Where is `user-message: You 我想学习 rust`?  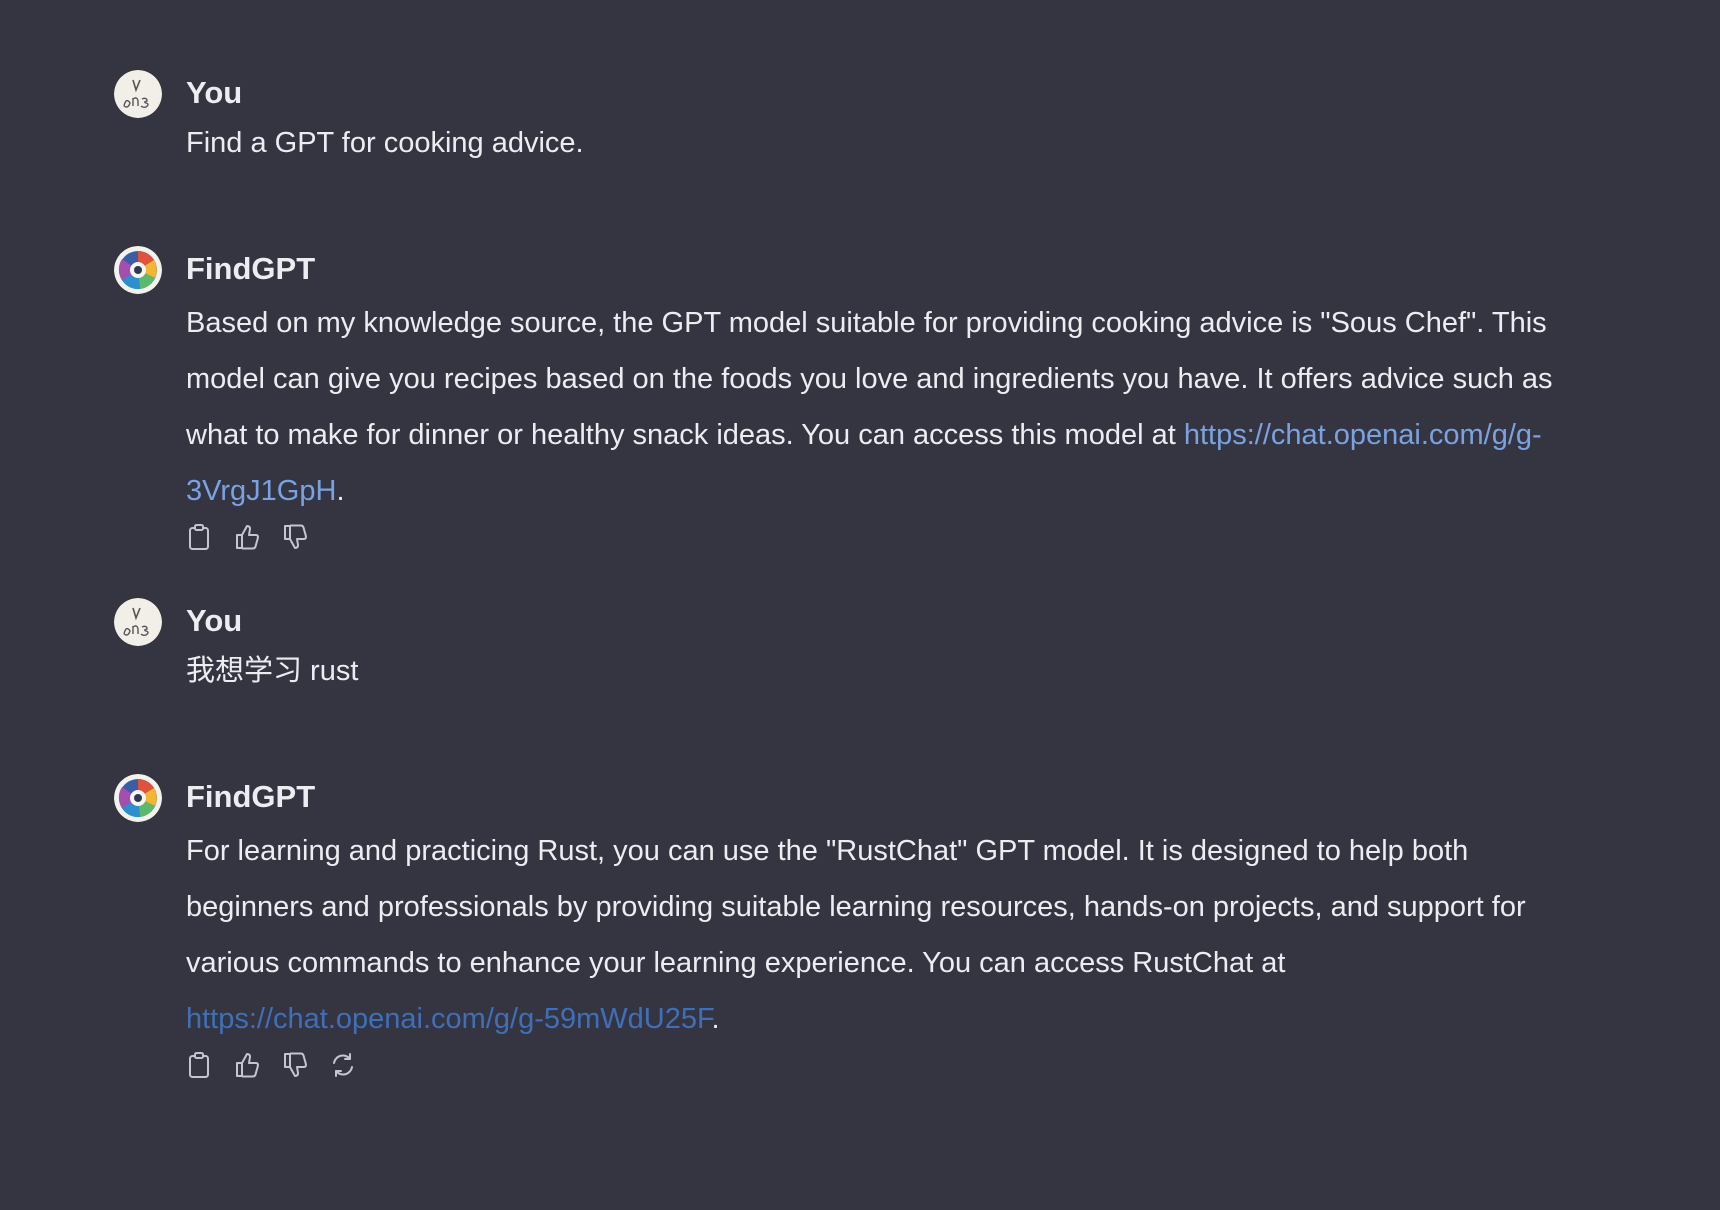
user-message: You 我想学习 rust is located at coordinates (844, 653).